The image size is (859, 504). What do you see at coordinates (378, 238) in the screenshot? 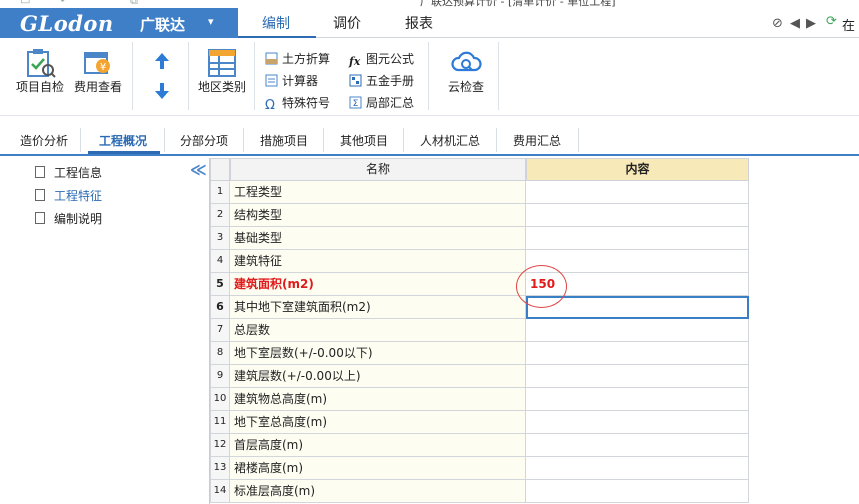
I see `name-cell: 基础类型` at bounding box center [378, 238].